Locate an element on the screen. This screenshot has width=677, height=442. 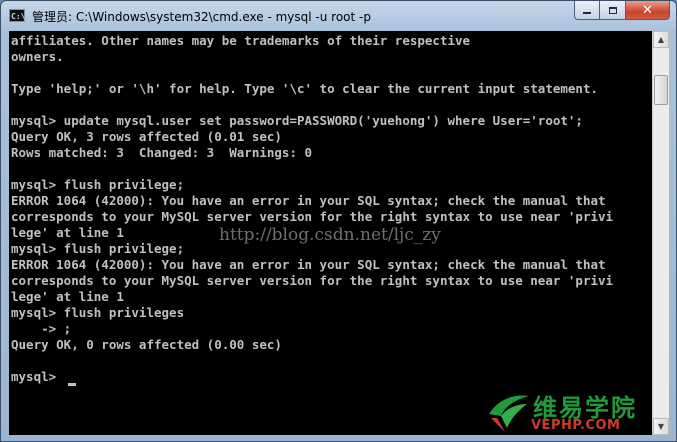
scroll-up-button: ▲ is located at coordinates (661, 39).